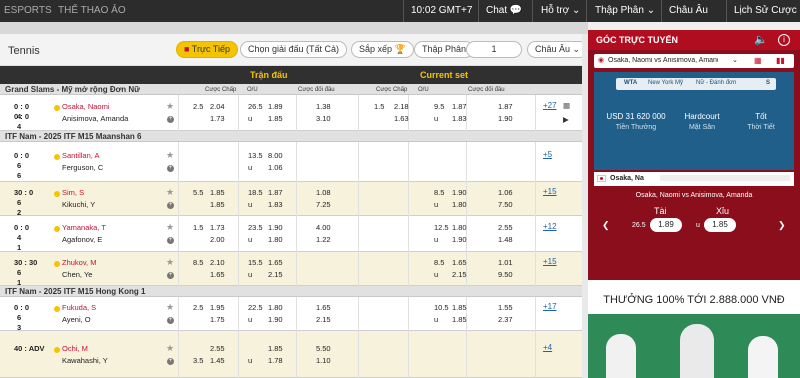 The width and height of the screenshot is (800, 378). What do you see at coordinates (217, 262) in the screenshot?
I see `odds-cell: 2.10` at bounding box center [217, 262].